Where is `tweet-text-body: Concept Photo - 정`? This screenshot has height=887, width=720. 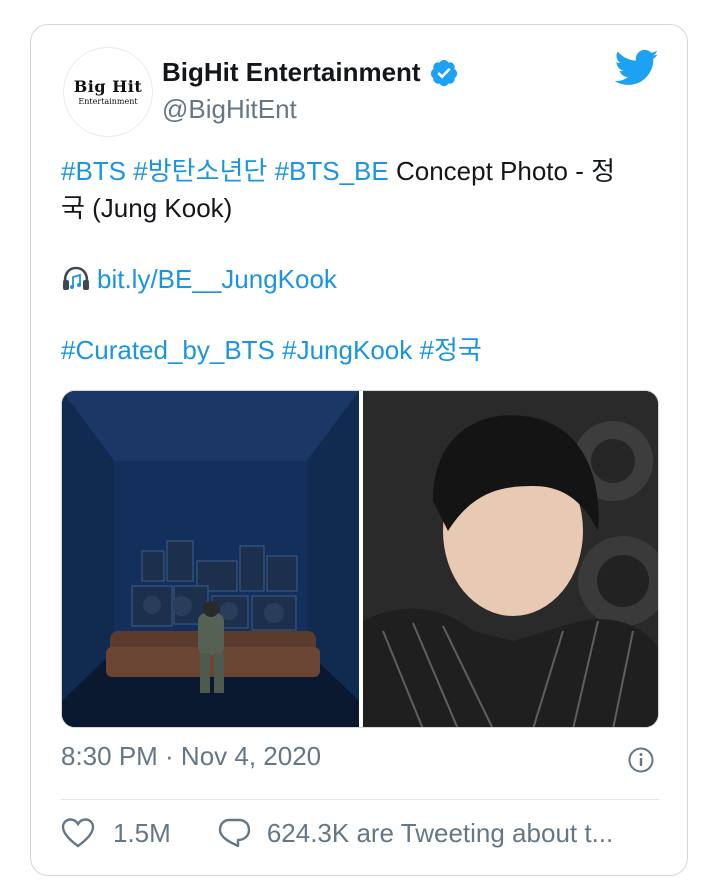 tweet-text-body: Concept Photo - 정 is located at coordinates (501, 171).